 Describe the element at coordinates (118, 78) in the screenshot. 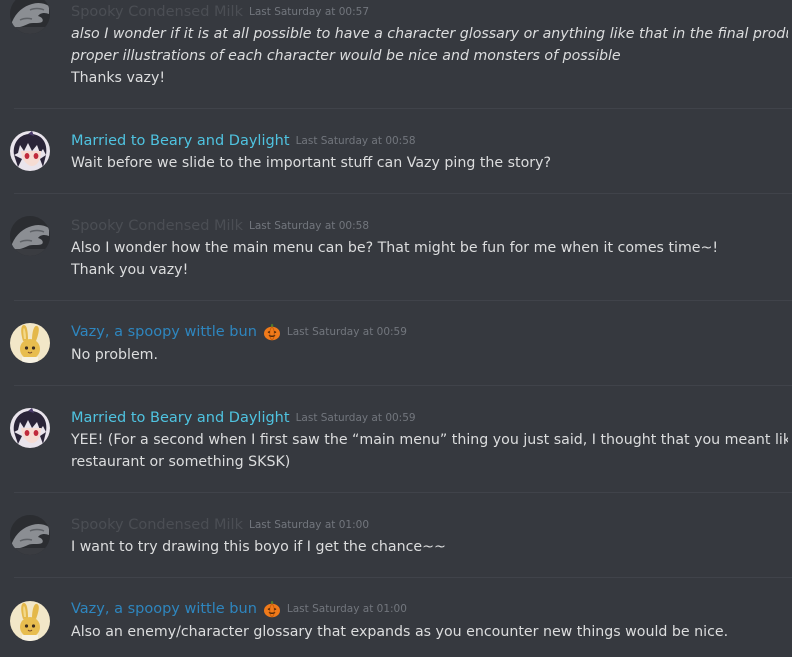

I see `message-text: Thanks vazy!` at that location.